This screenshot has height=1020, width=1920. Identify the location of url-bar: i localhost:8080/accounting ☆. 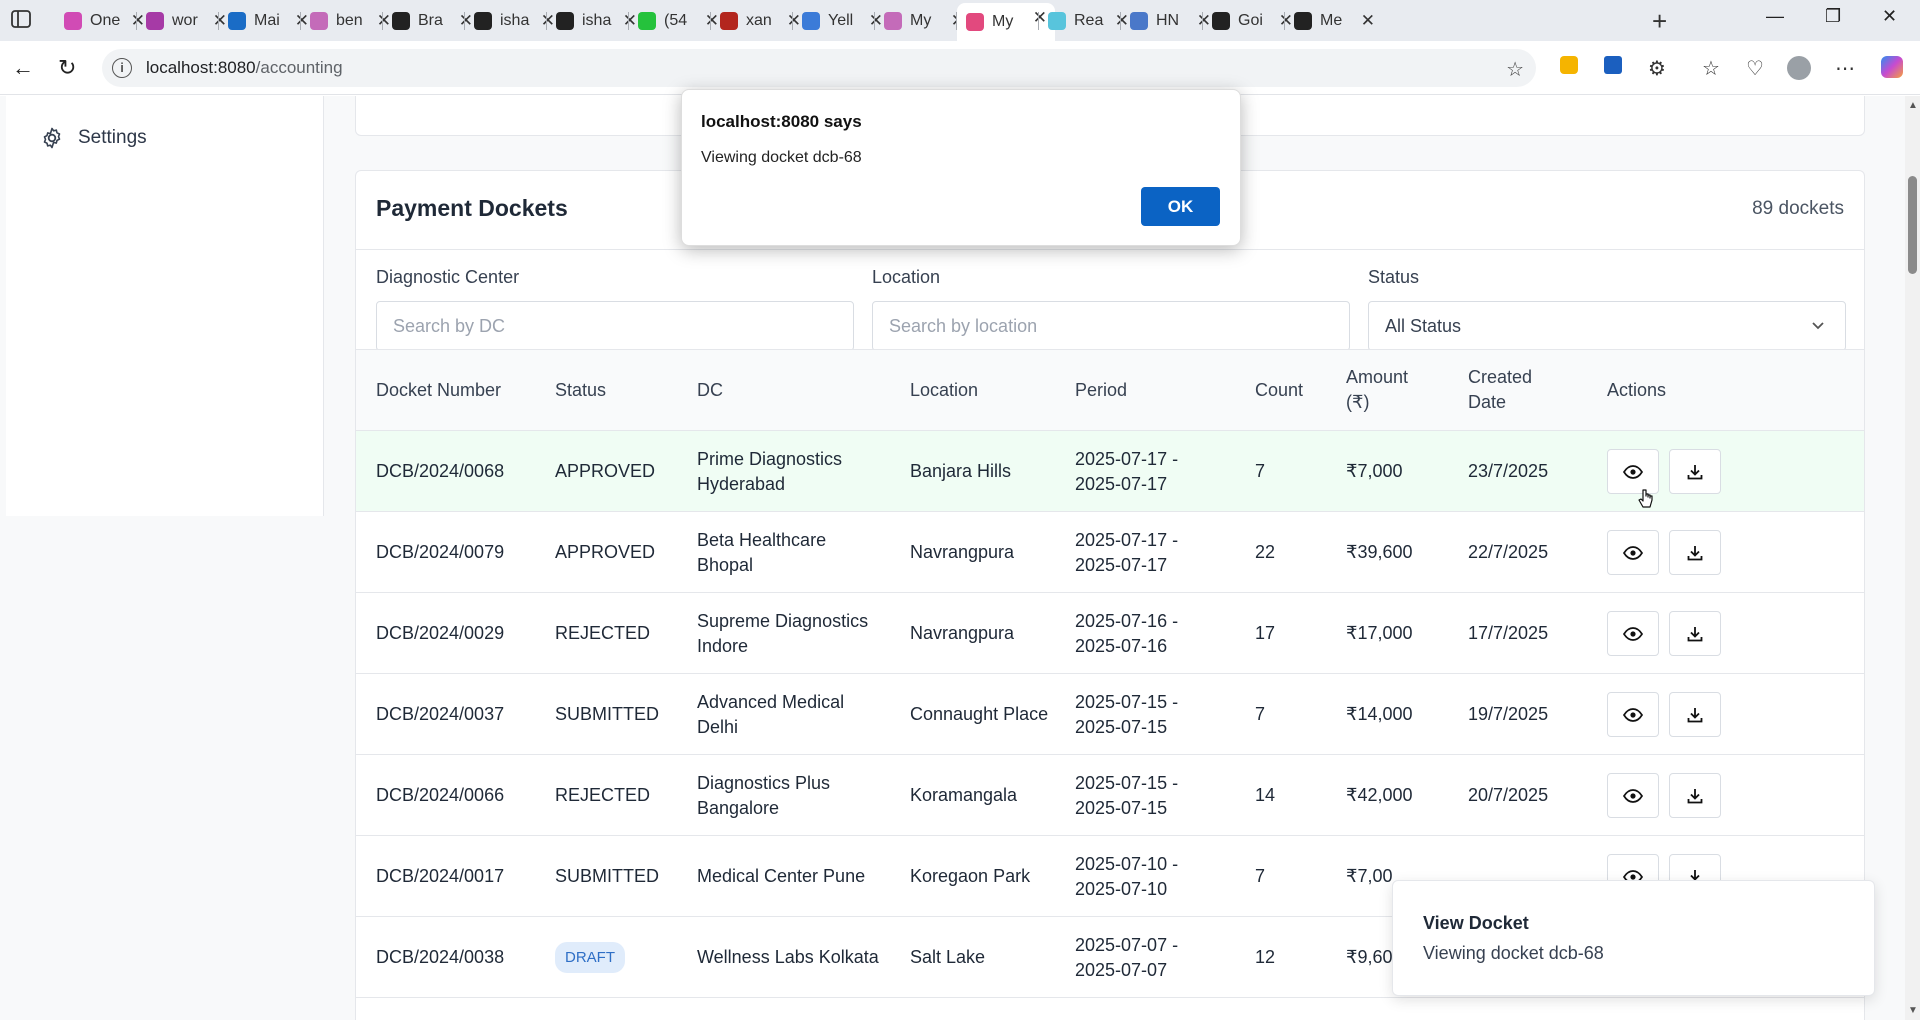
(819, 68).